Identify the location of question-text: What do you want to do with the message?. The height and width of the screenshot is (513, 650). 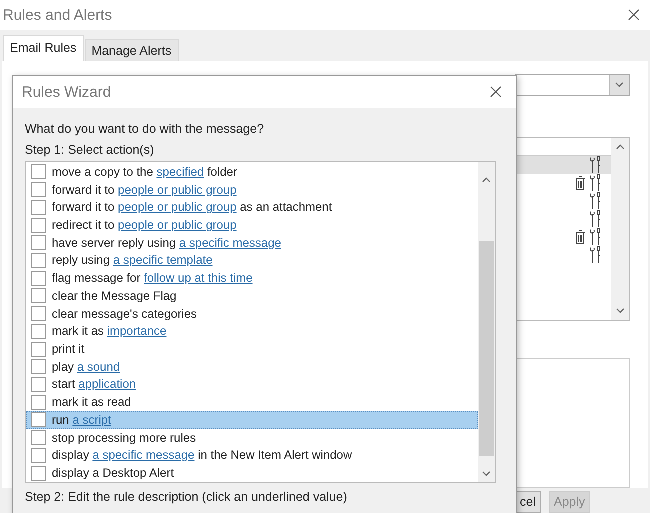
(145, 129).